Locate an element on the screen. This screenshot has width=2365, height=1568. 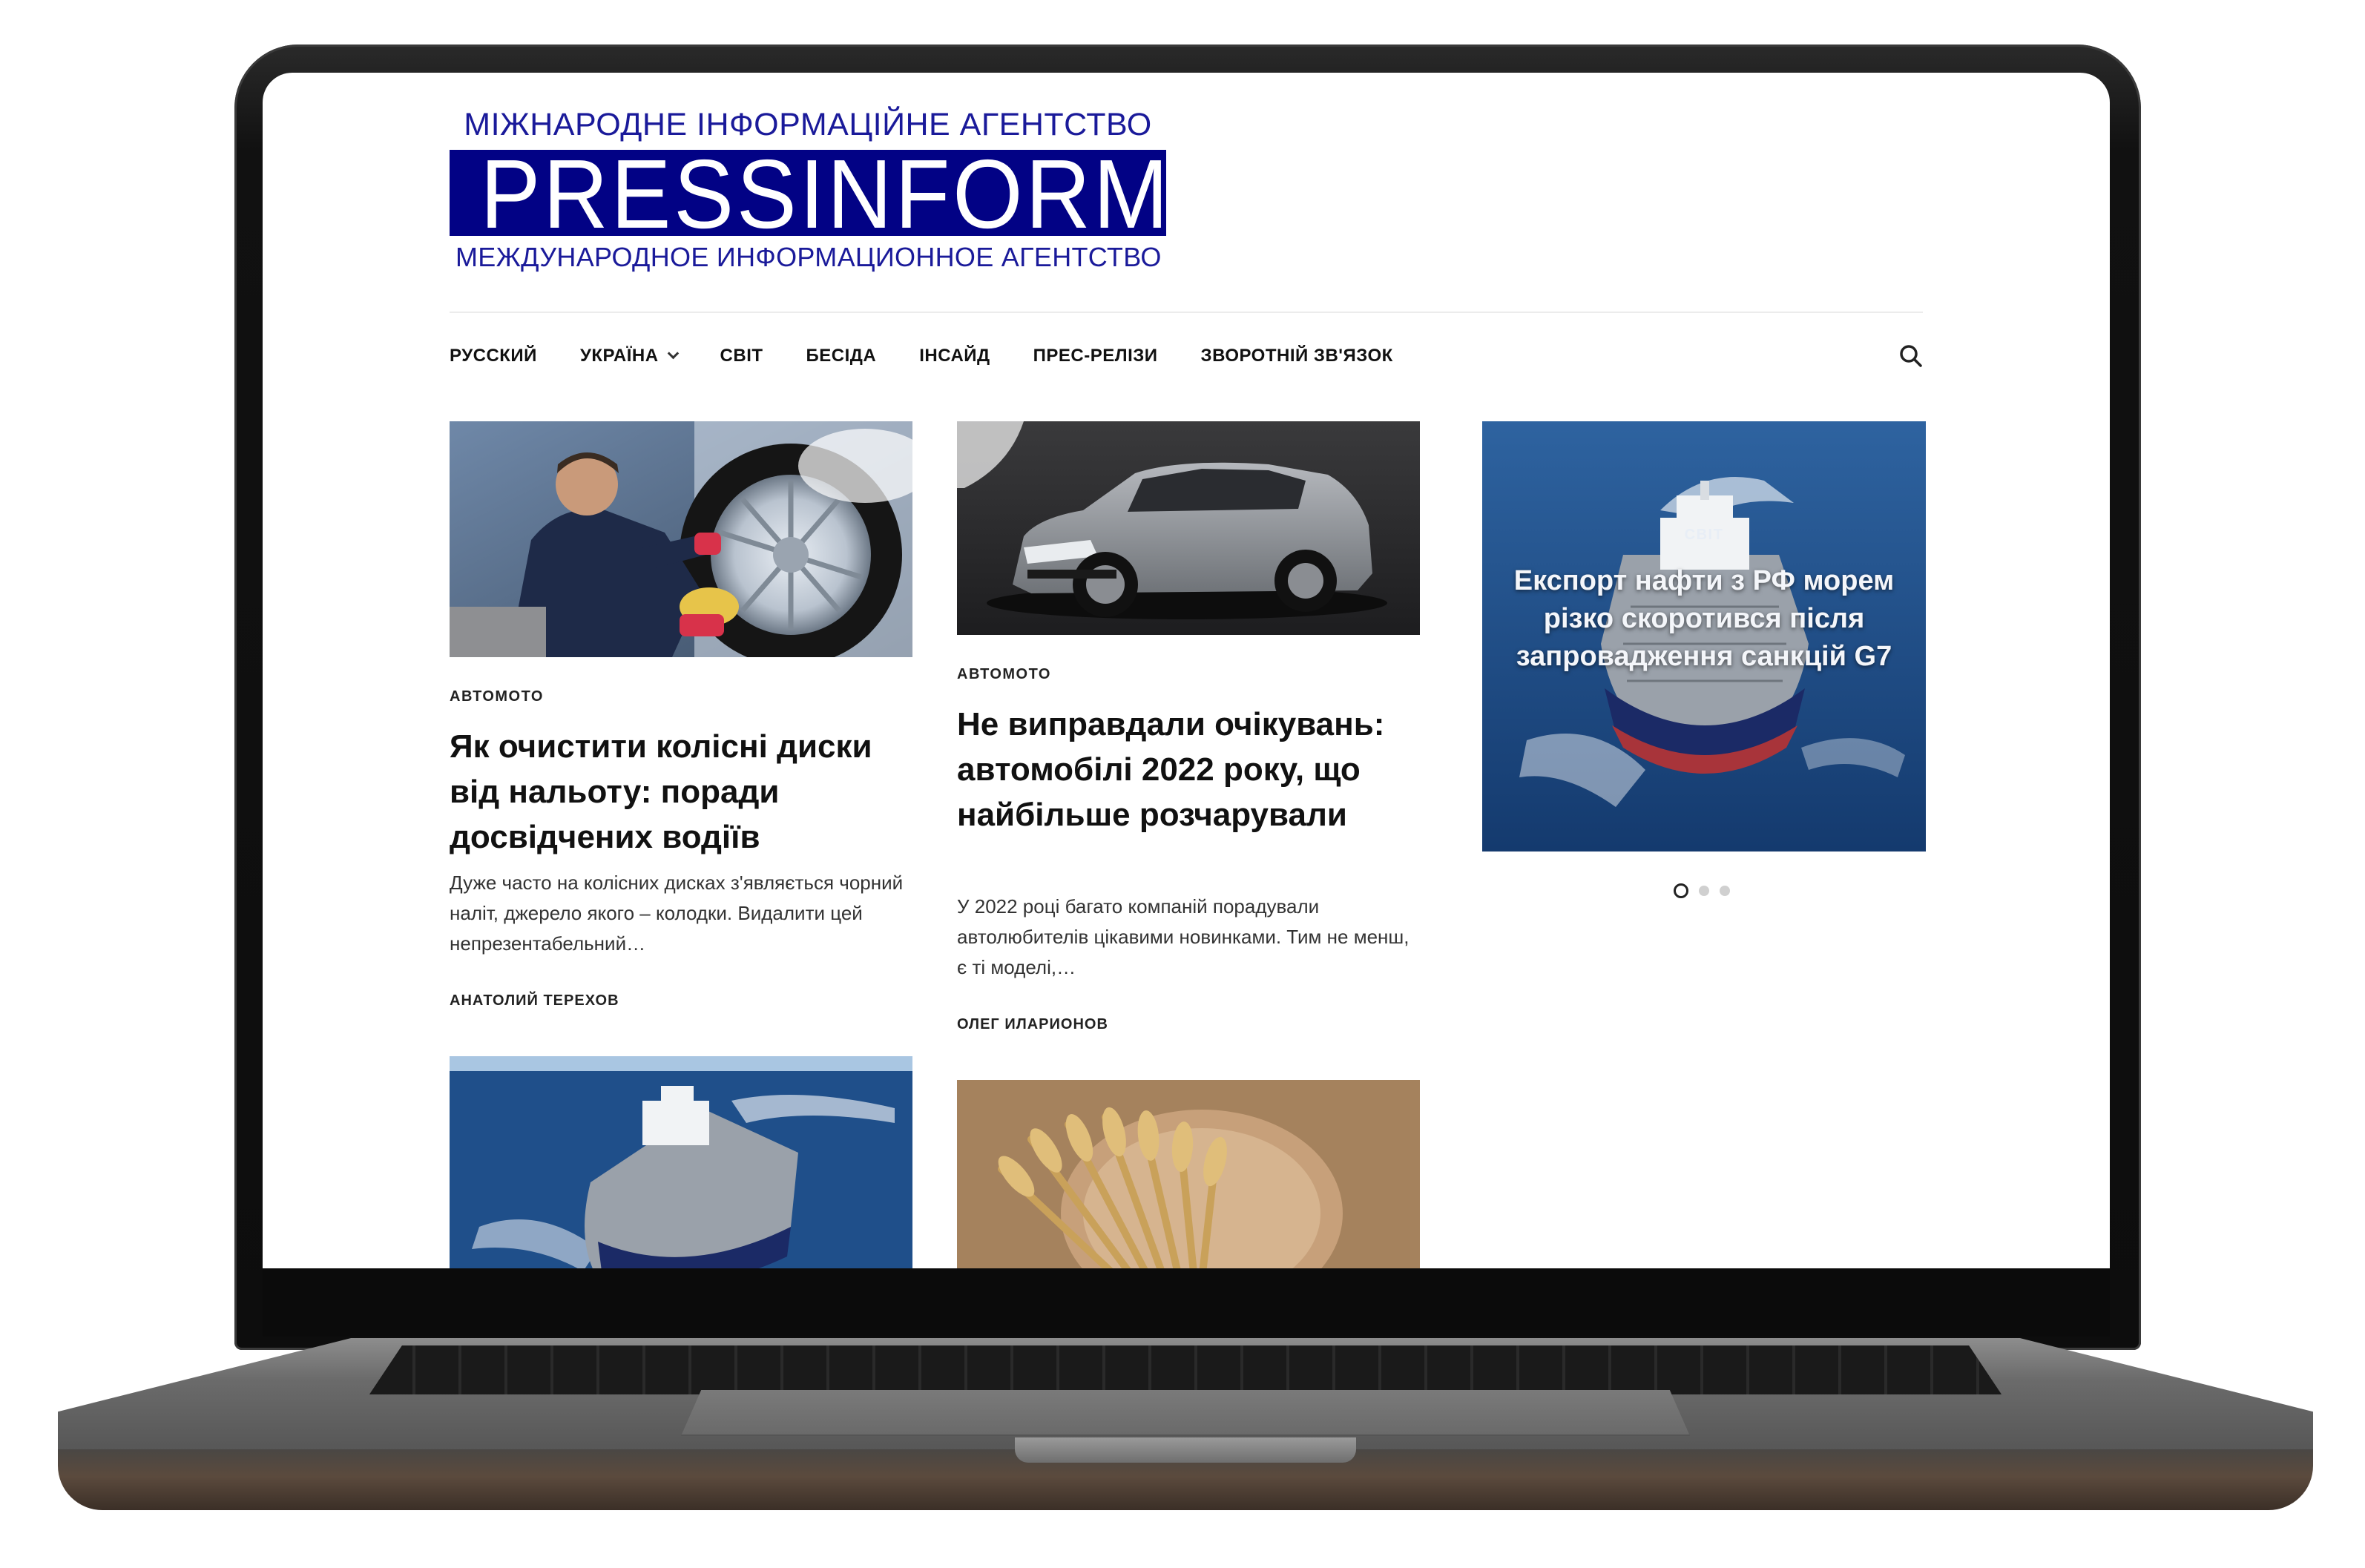
article-image-wheel-cleaning is located at coordinates (681, 539).